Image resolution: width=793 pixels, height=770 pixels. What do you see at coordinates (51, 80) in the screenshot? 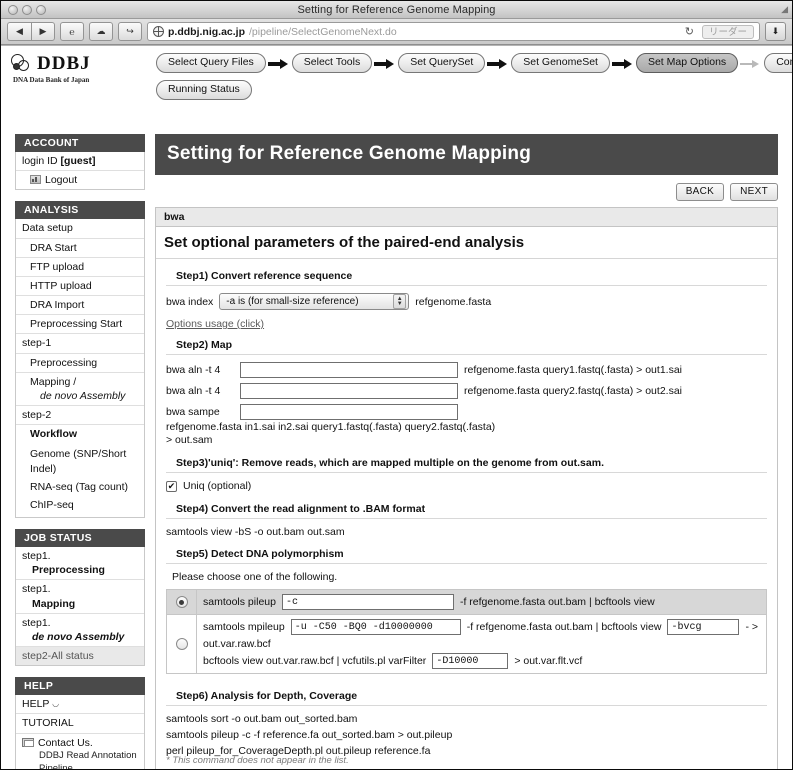
I see `brand-tagline: DNA Data Bank of Japan` at bounding box center [51, 80].